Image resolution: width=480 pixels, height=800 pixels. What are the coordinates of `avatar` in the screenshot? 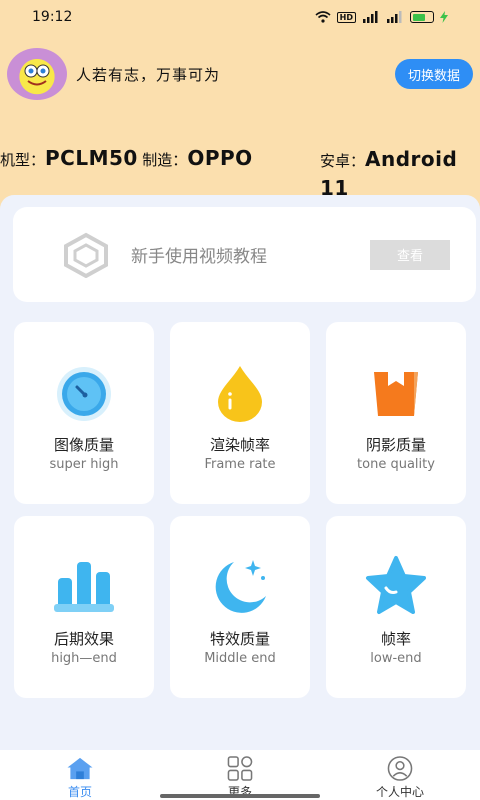 It's located at (37, 74).